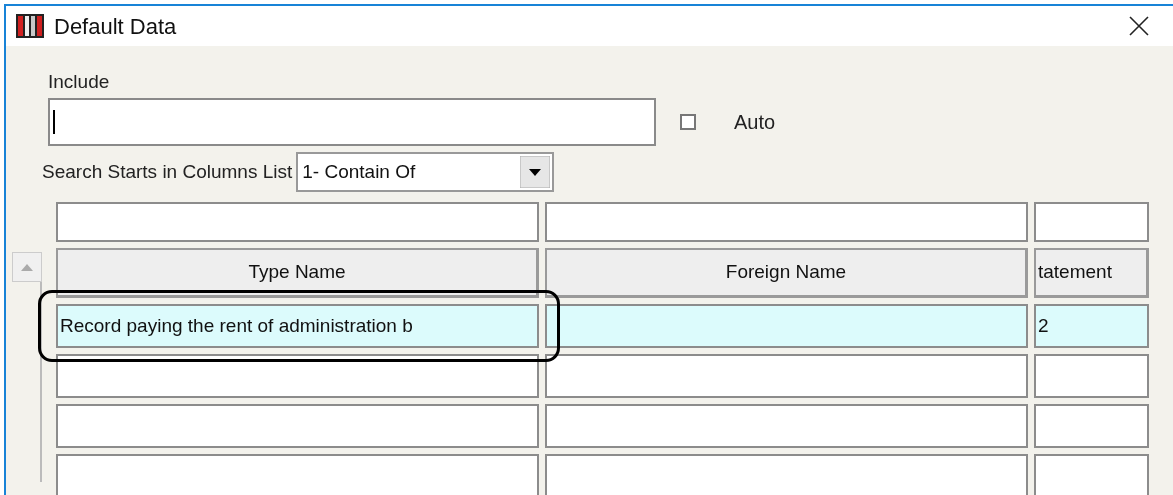  What do you see at coordinates (755, 122) in the screenshot?
I see `auto-label: Auto` at bounding box center [755, 122].